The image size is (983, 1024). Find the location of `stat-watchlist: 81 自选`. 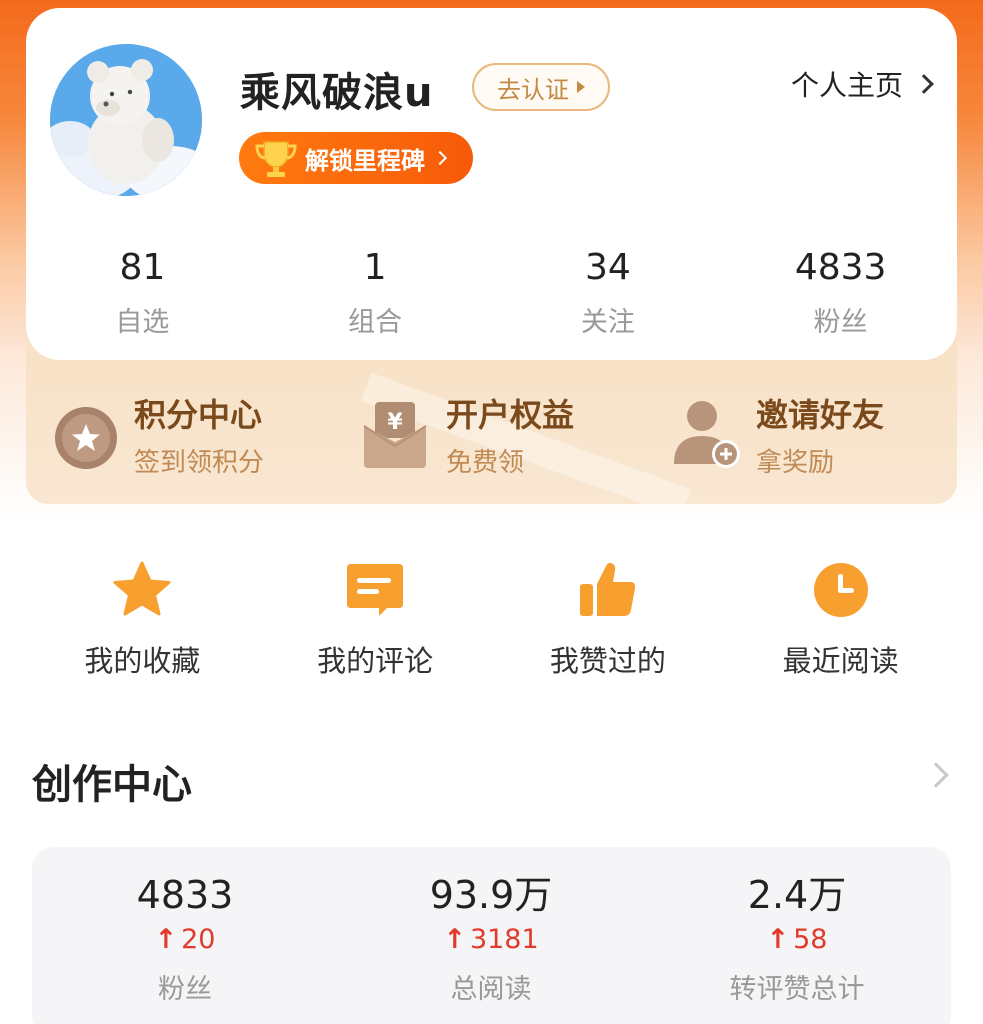

stat-watchlist: 81 自选 is located at coordinates (142, 291).